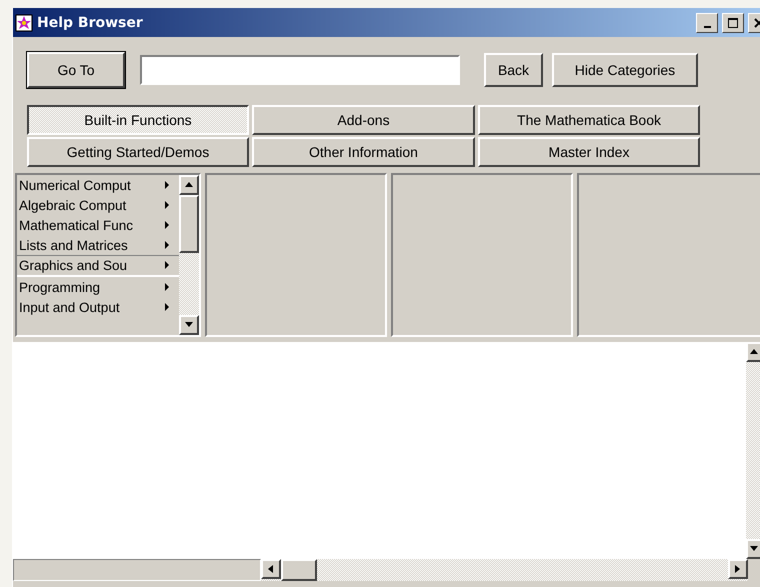  Describe the element at coordinates (625, 70) in the screenshot. I see `hide-categories-button: Hide Categories` at that location.